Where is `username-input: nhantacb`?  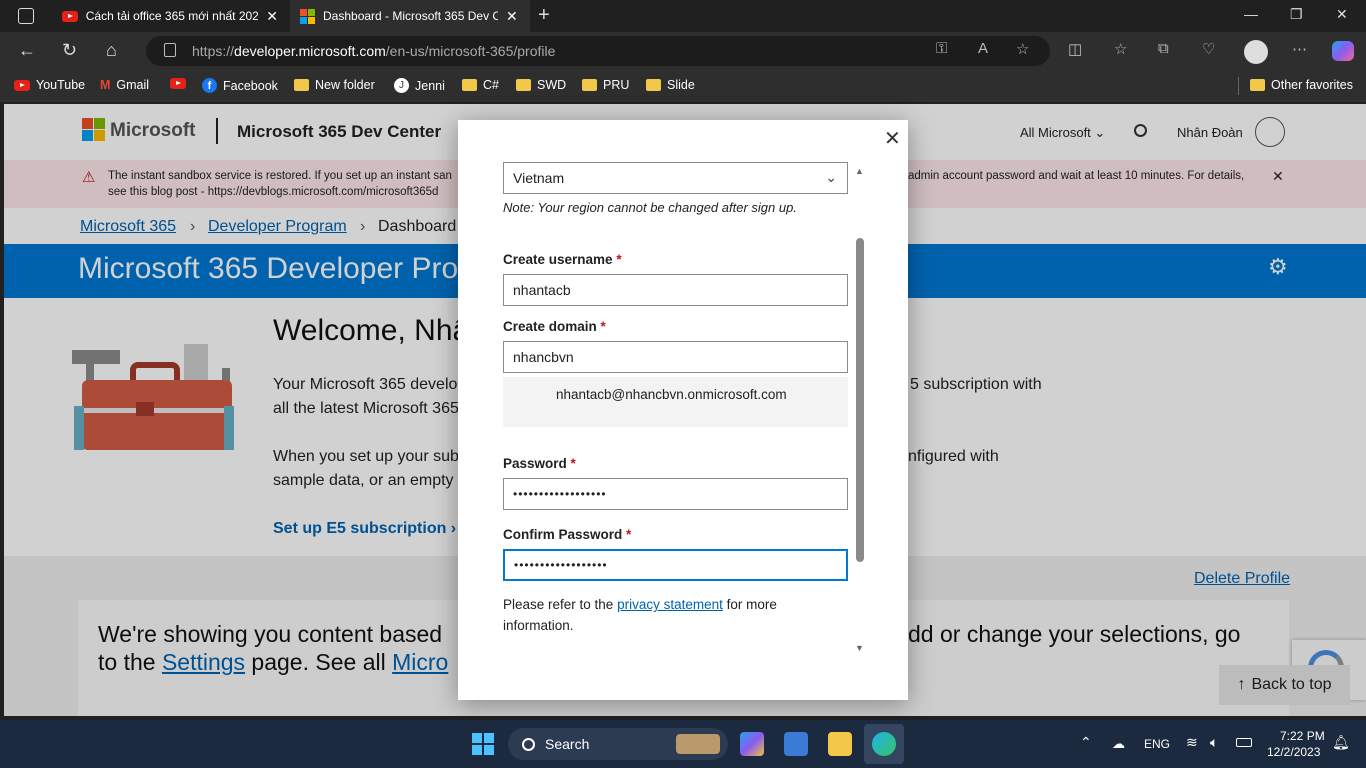 username-input: nhantacb is located at coordinates (675, 290).